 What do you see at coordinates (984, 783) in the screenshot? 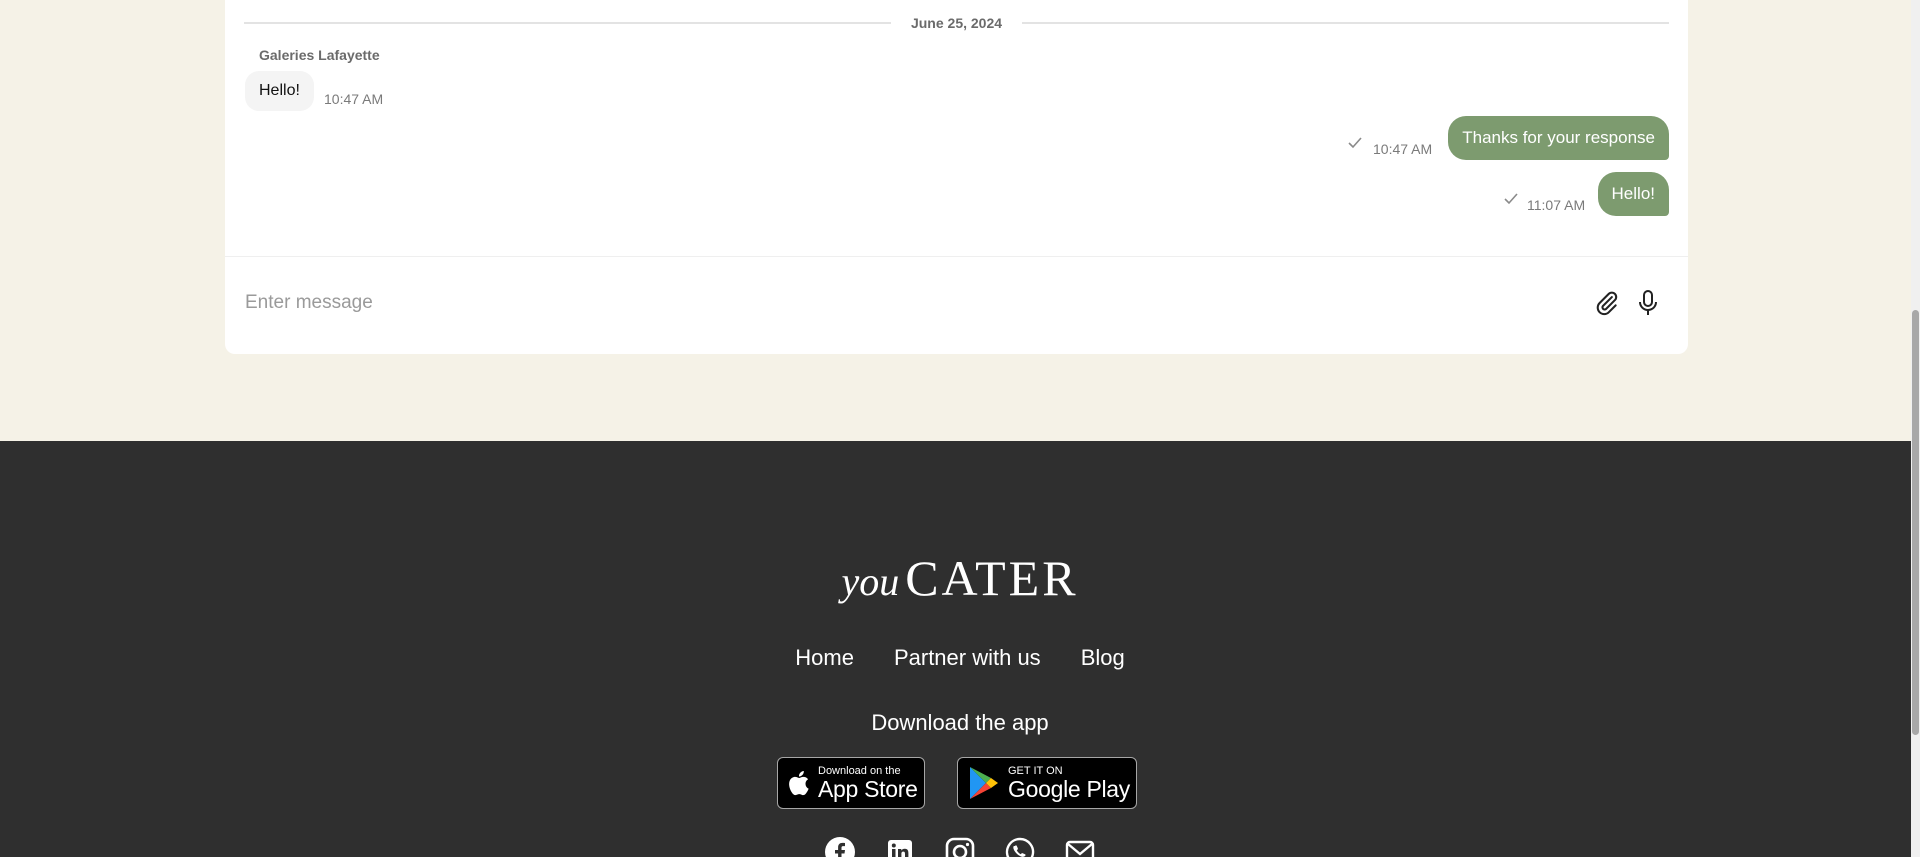
I see `google-play-icon` at bounding box center [984, 783].